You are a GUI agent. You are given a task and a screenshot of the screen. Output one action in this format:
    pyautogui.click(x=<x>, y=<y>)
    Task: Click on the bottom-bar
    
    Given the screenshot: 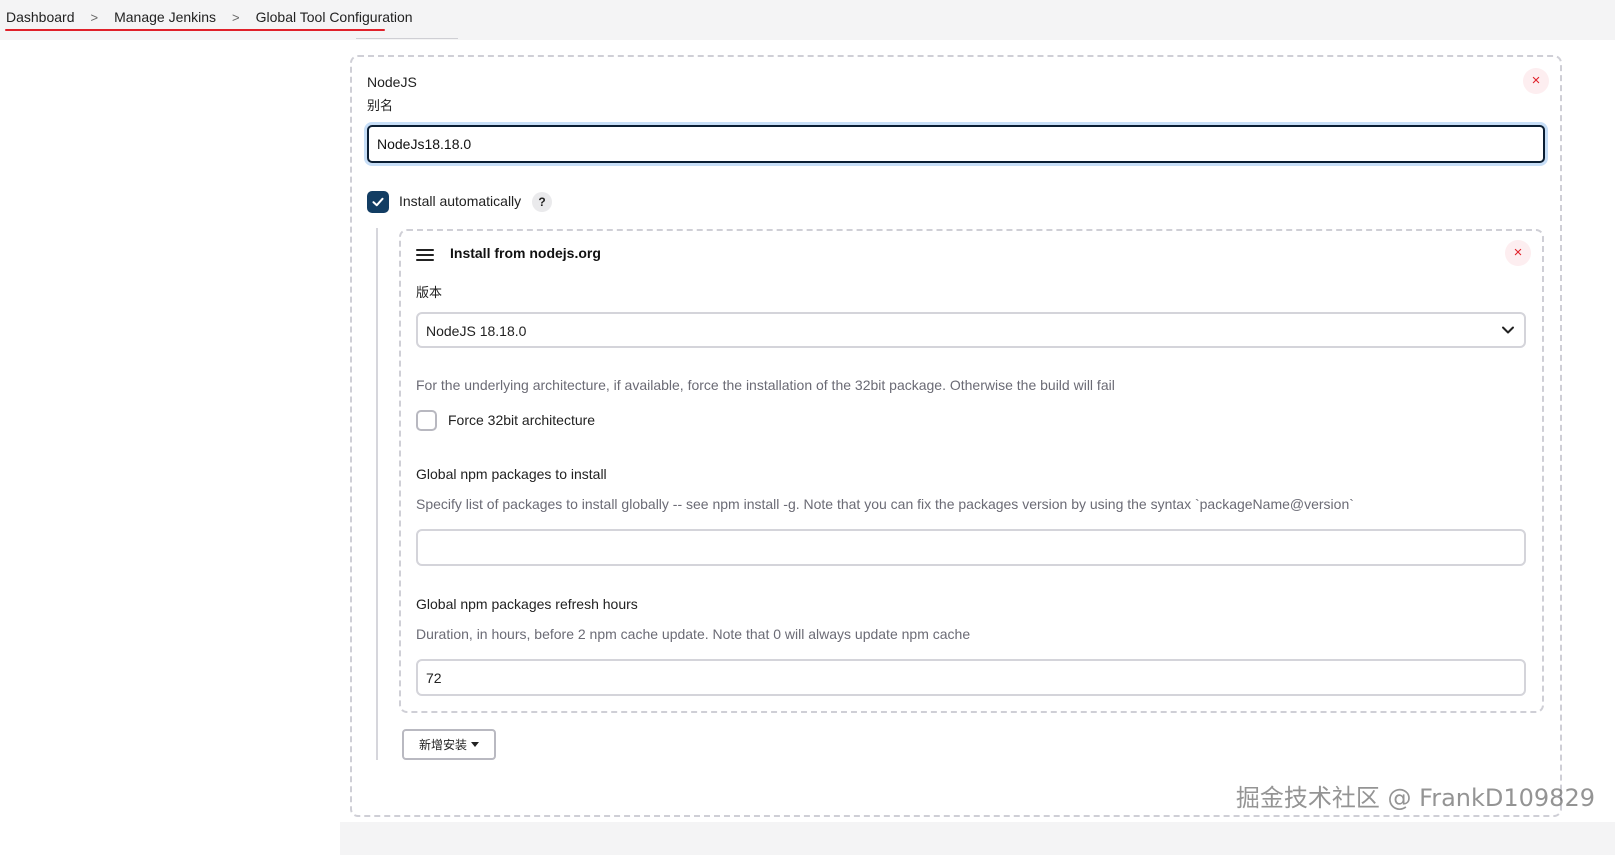 What is the action you would take?
    pyautogui.click(x=977, y=838)
    